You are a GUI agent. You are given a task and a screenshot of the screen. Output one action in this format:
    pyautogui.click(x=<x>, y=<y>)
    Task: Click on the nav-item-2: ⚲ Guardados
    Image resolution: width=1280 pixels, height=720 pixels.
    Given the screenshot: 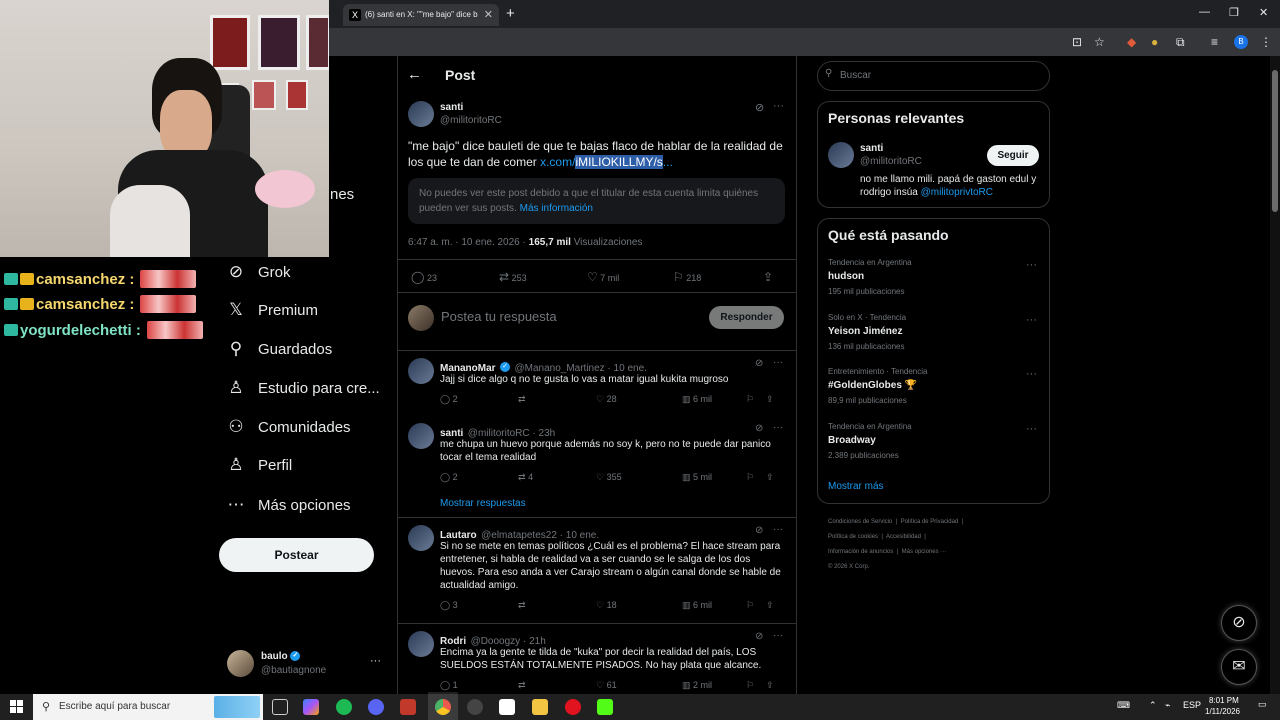 What is the action you would take?
    pyautogui.click(x=277, y=349)
    